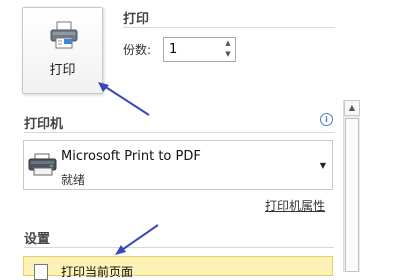 The width and height of the screenshot is (402, 280). I want to click on print-button: 打印, so click(62, 50).